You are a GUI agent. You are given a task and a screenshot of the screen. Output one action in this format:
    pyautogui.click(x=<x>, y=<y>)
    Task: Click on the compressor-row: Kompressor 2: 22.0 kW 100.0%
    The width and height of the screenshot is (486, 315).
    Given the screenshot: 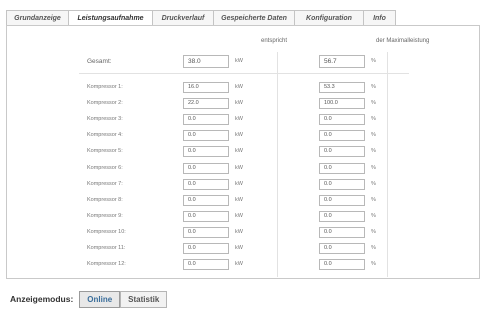 What is the action you would take?
    pyautogui.click(x=243, y=104)
    